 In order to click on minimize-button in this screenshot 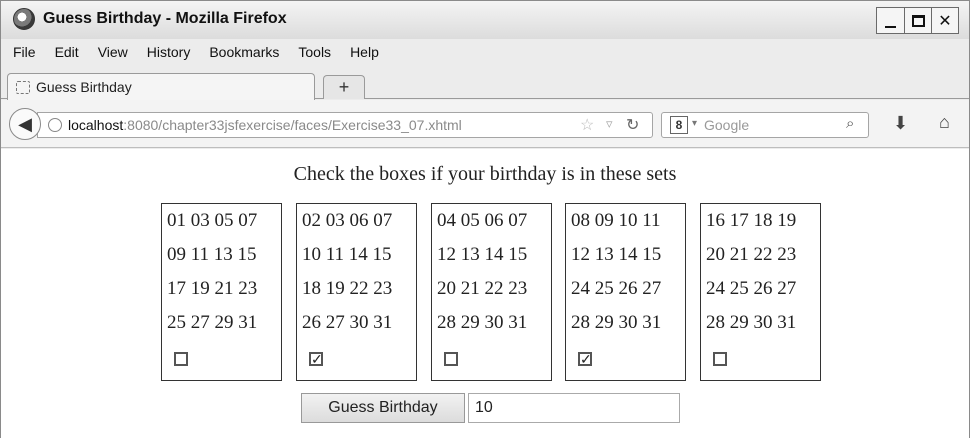, I will do `click(890, 20)`.